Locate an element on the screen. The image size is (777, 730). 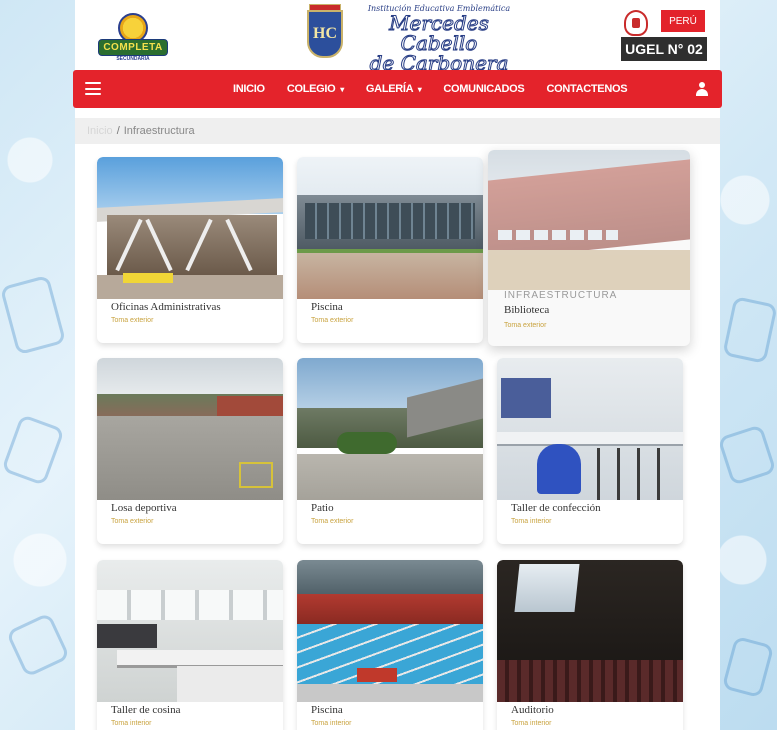
gallery-card: Piscina Toma exterior is located at coordinates (390, 250).